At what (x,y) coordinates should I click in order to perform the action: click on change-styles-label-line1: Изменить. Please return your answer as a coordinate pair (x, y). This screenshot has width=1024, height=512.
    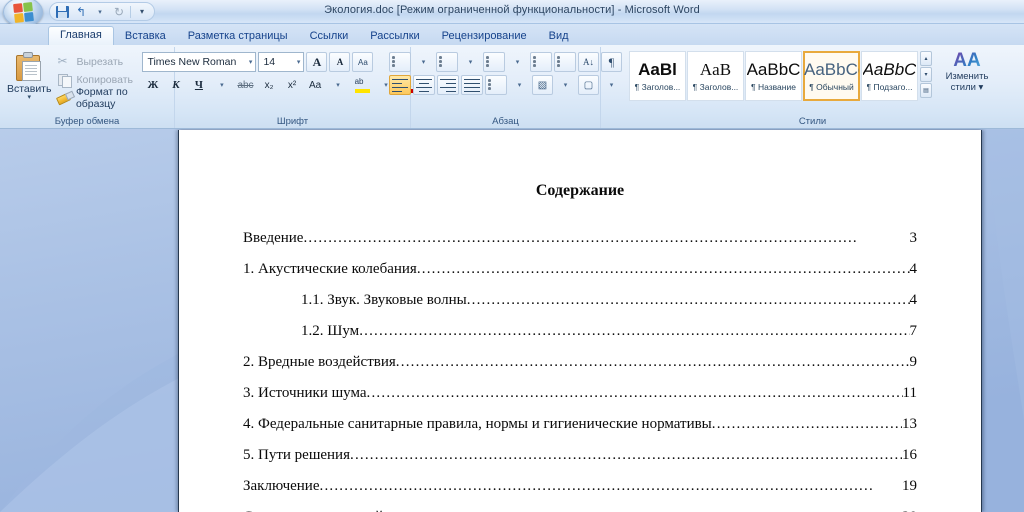
    Looking at the image, I should click on (967, 76).